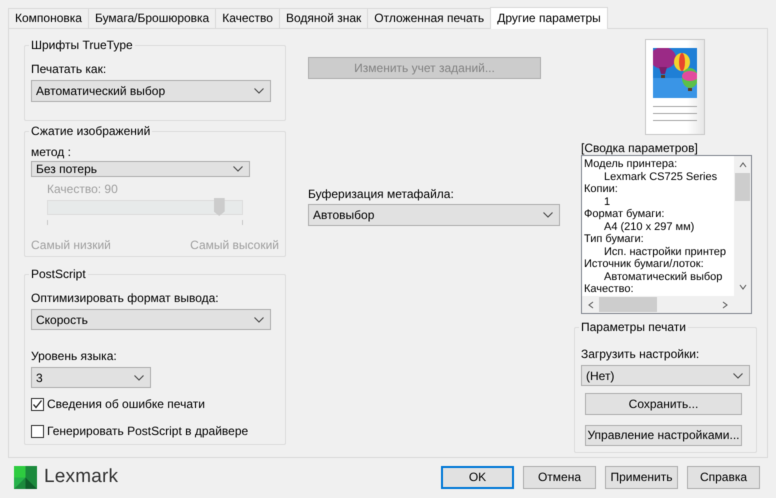 This screenshot has height=498, width=776. Describe the element at coordinates (725, 304) in the screenshot. I see `scroll-right-icon` at that location.